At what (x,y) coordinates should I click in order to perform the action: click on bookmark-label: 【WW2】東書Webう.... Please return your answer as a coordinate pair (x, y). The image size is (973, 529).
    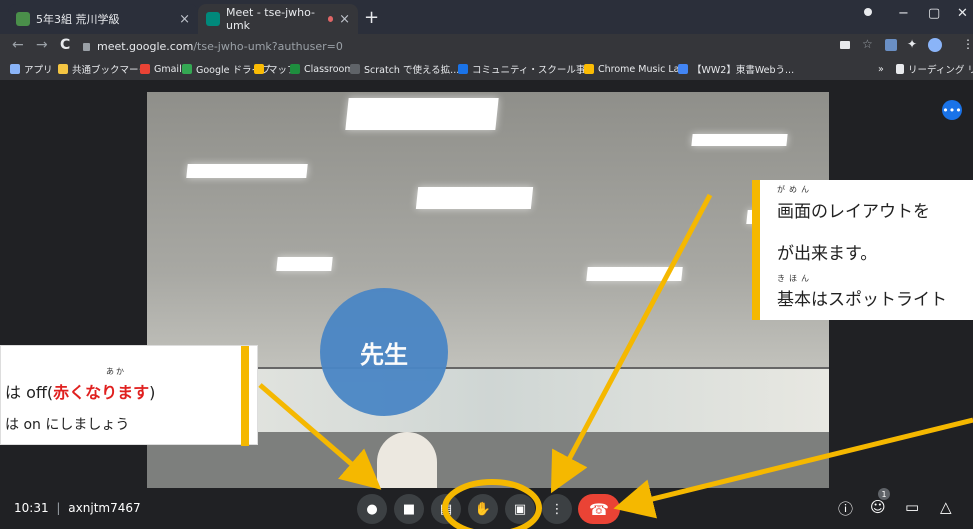
    Looking at the image, I should click on (743, 70).